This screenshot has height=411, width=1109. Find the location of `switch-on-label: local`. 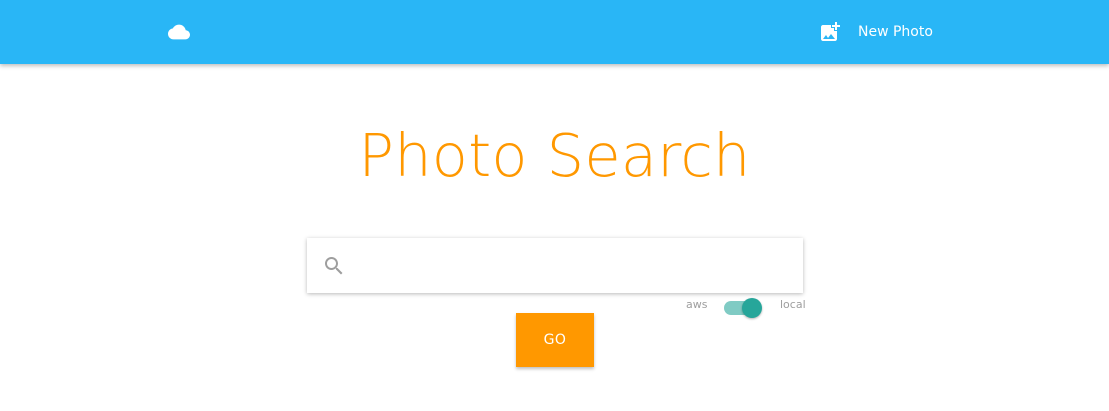

switch-on-label: local is located at coordinates (793, 304).